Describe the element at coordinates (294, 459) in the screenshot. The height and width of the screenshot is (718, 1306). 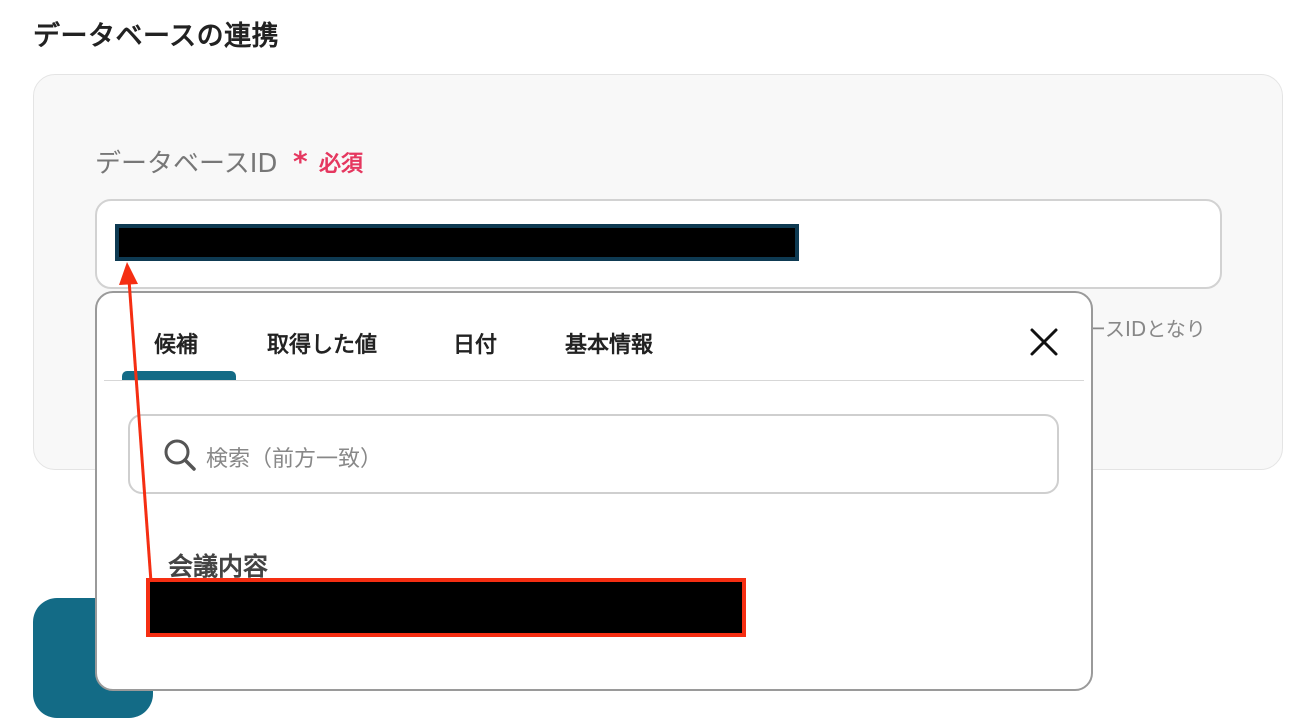
I see `search-placeholder: 検索（前方一致）` at that location.